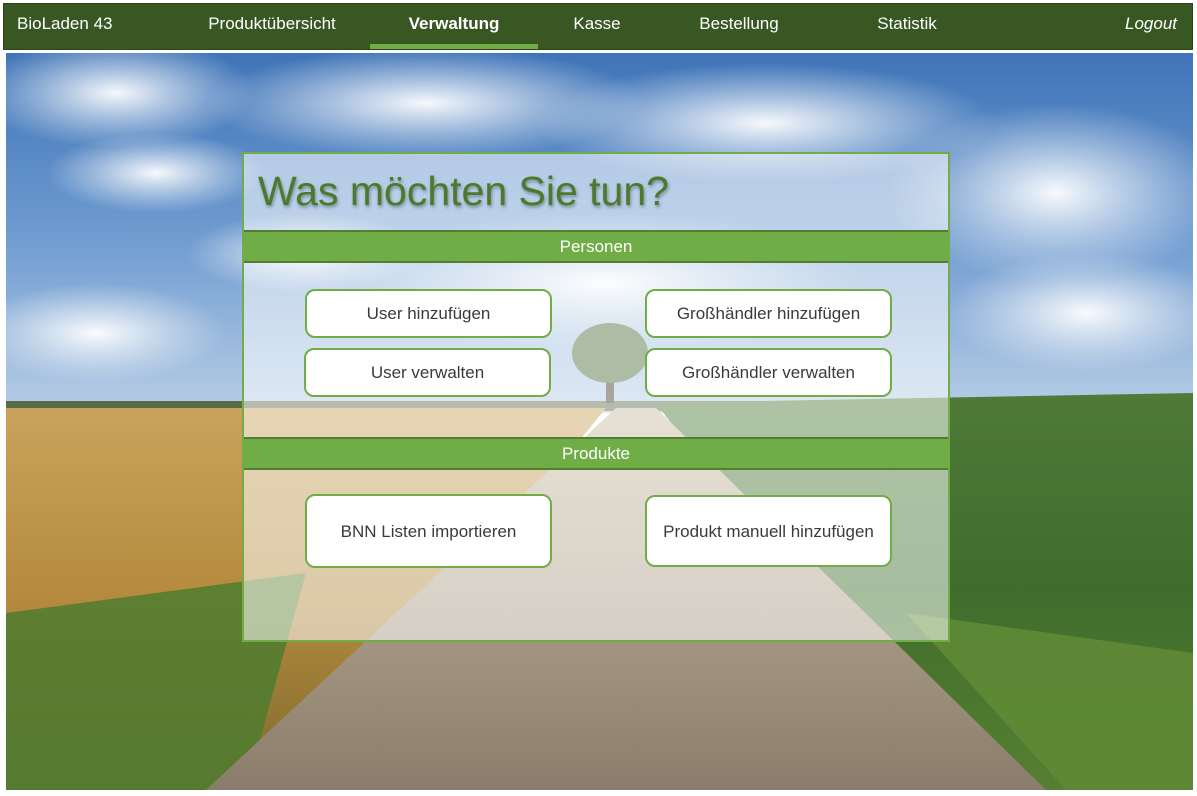  I want to click on add-wholesaler-button: Großhändler hinzufügen, so click(768, 313).